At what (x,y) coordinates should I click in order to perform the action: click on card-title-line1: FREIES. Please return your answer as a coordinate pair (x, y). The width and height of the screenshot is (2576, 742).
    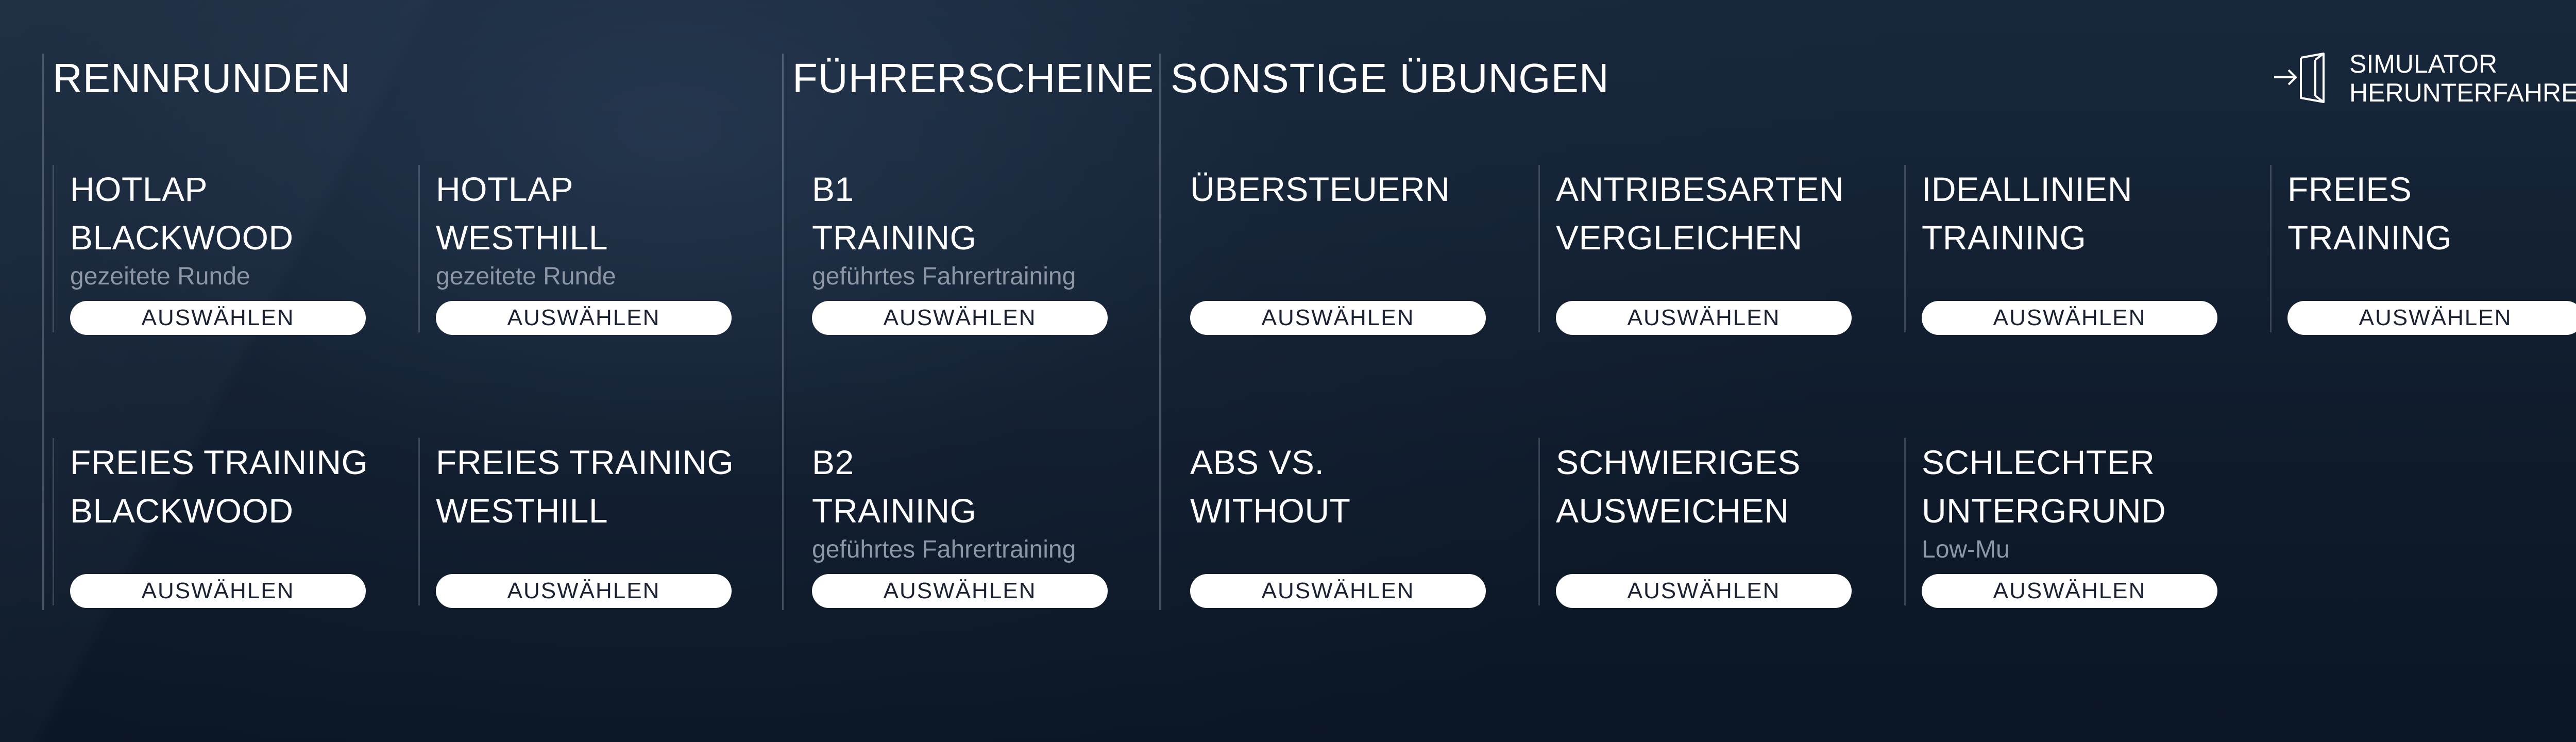
    Looking at the image, I should click on (2349, 189).